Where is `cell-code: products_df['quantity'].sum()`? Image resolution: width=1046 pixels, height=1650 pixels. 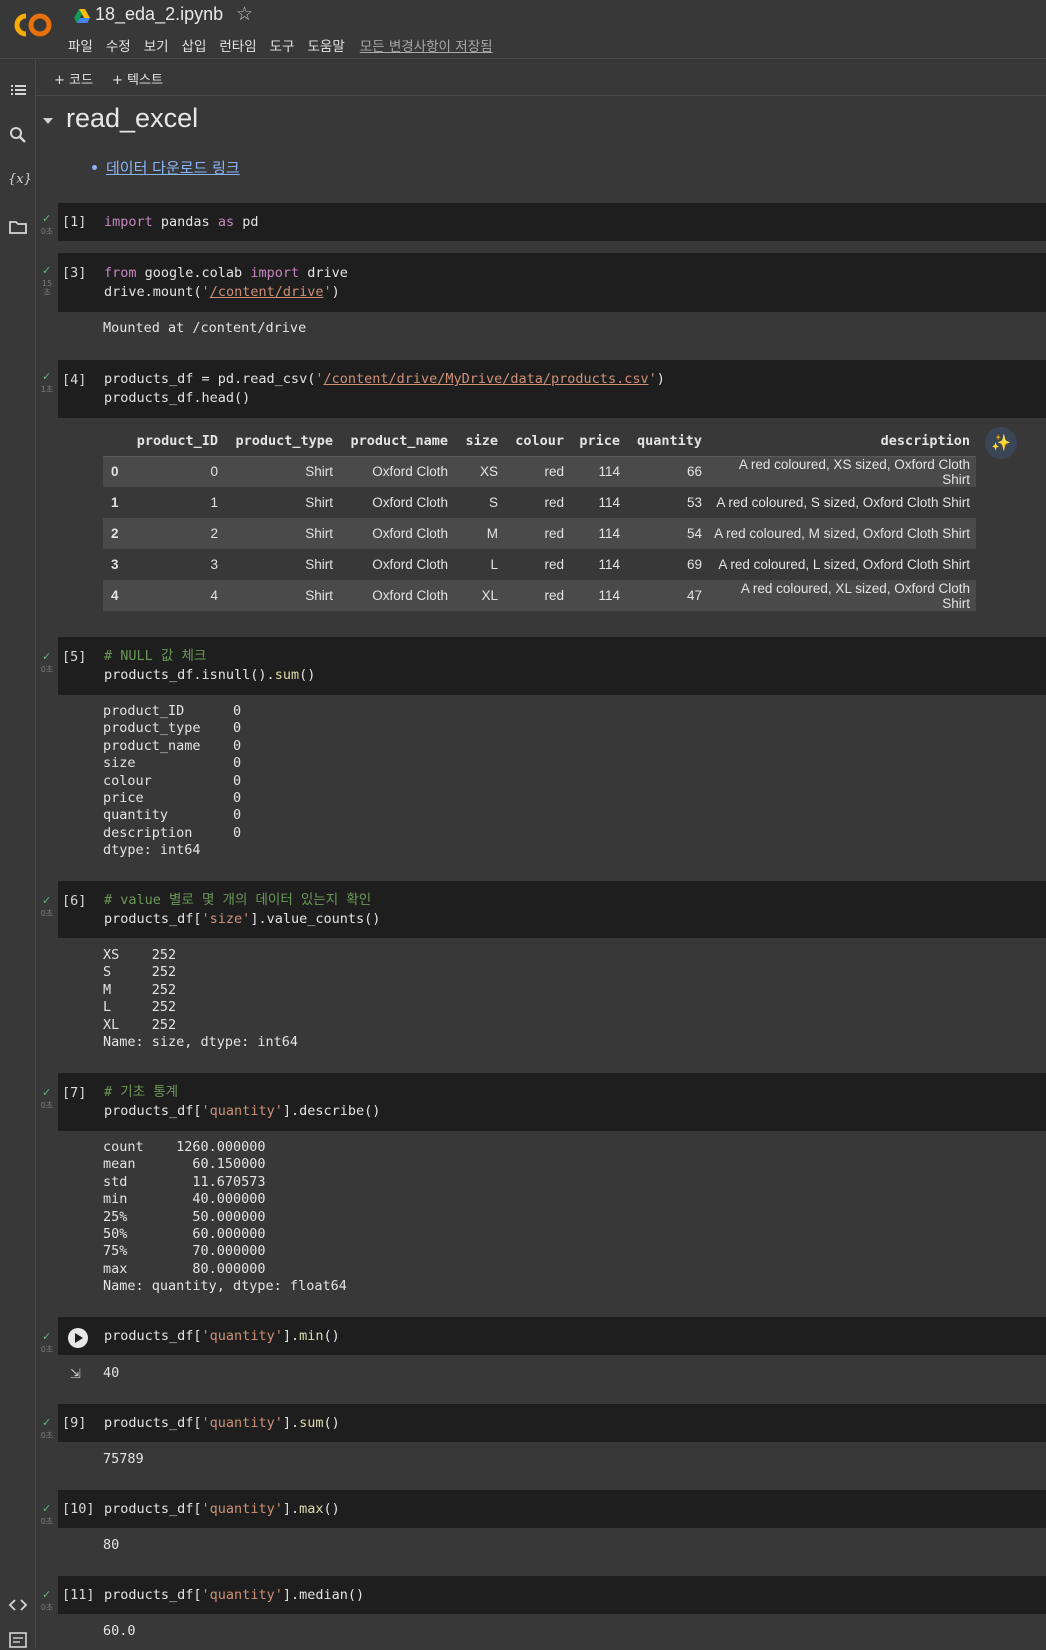 cell-code: products_df['quantity'].sum() is located at coordinates (222, 1423).